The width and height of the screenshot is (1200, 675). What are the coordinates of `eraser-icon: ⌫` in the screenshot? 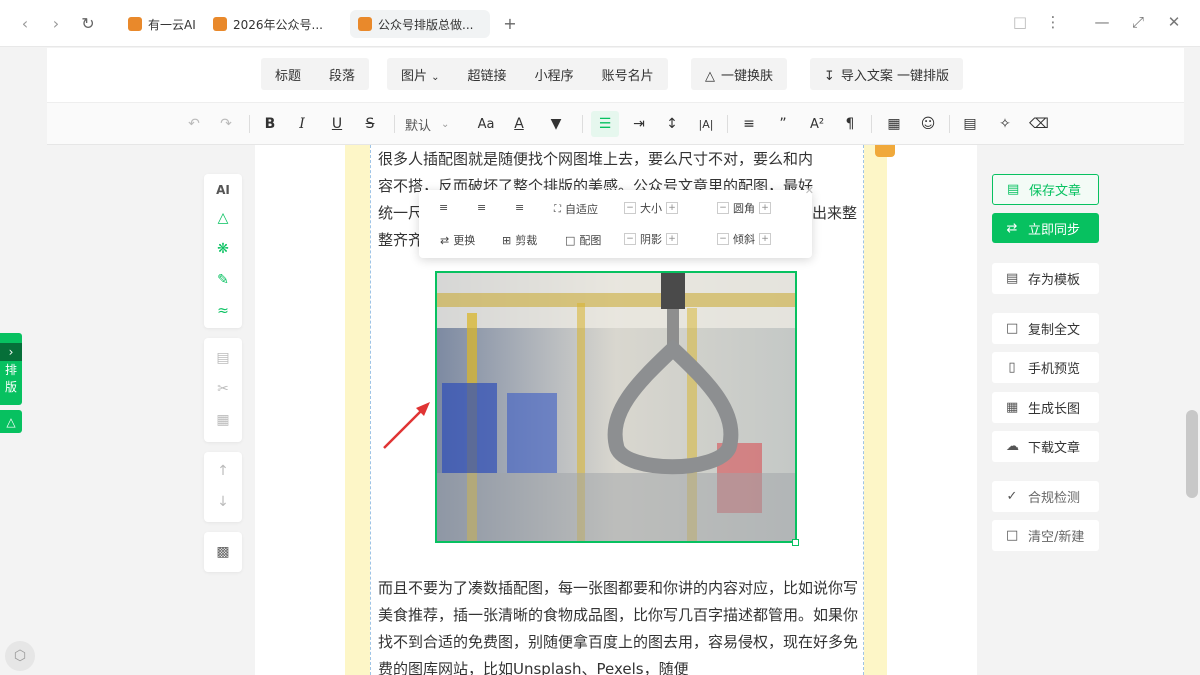 It's located at (1039, 124).